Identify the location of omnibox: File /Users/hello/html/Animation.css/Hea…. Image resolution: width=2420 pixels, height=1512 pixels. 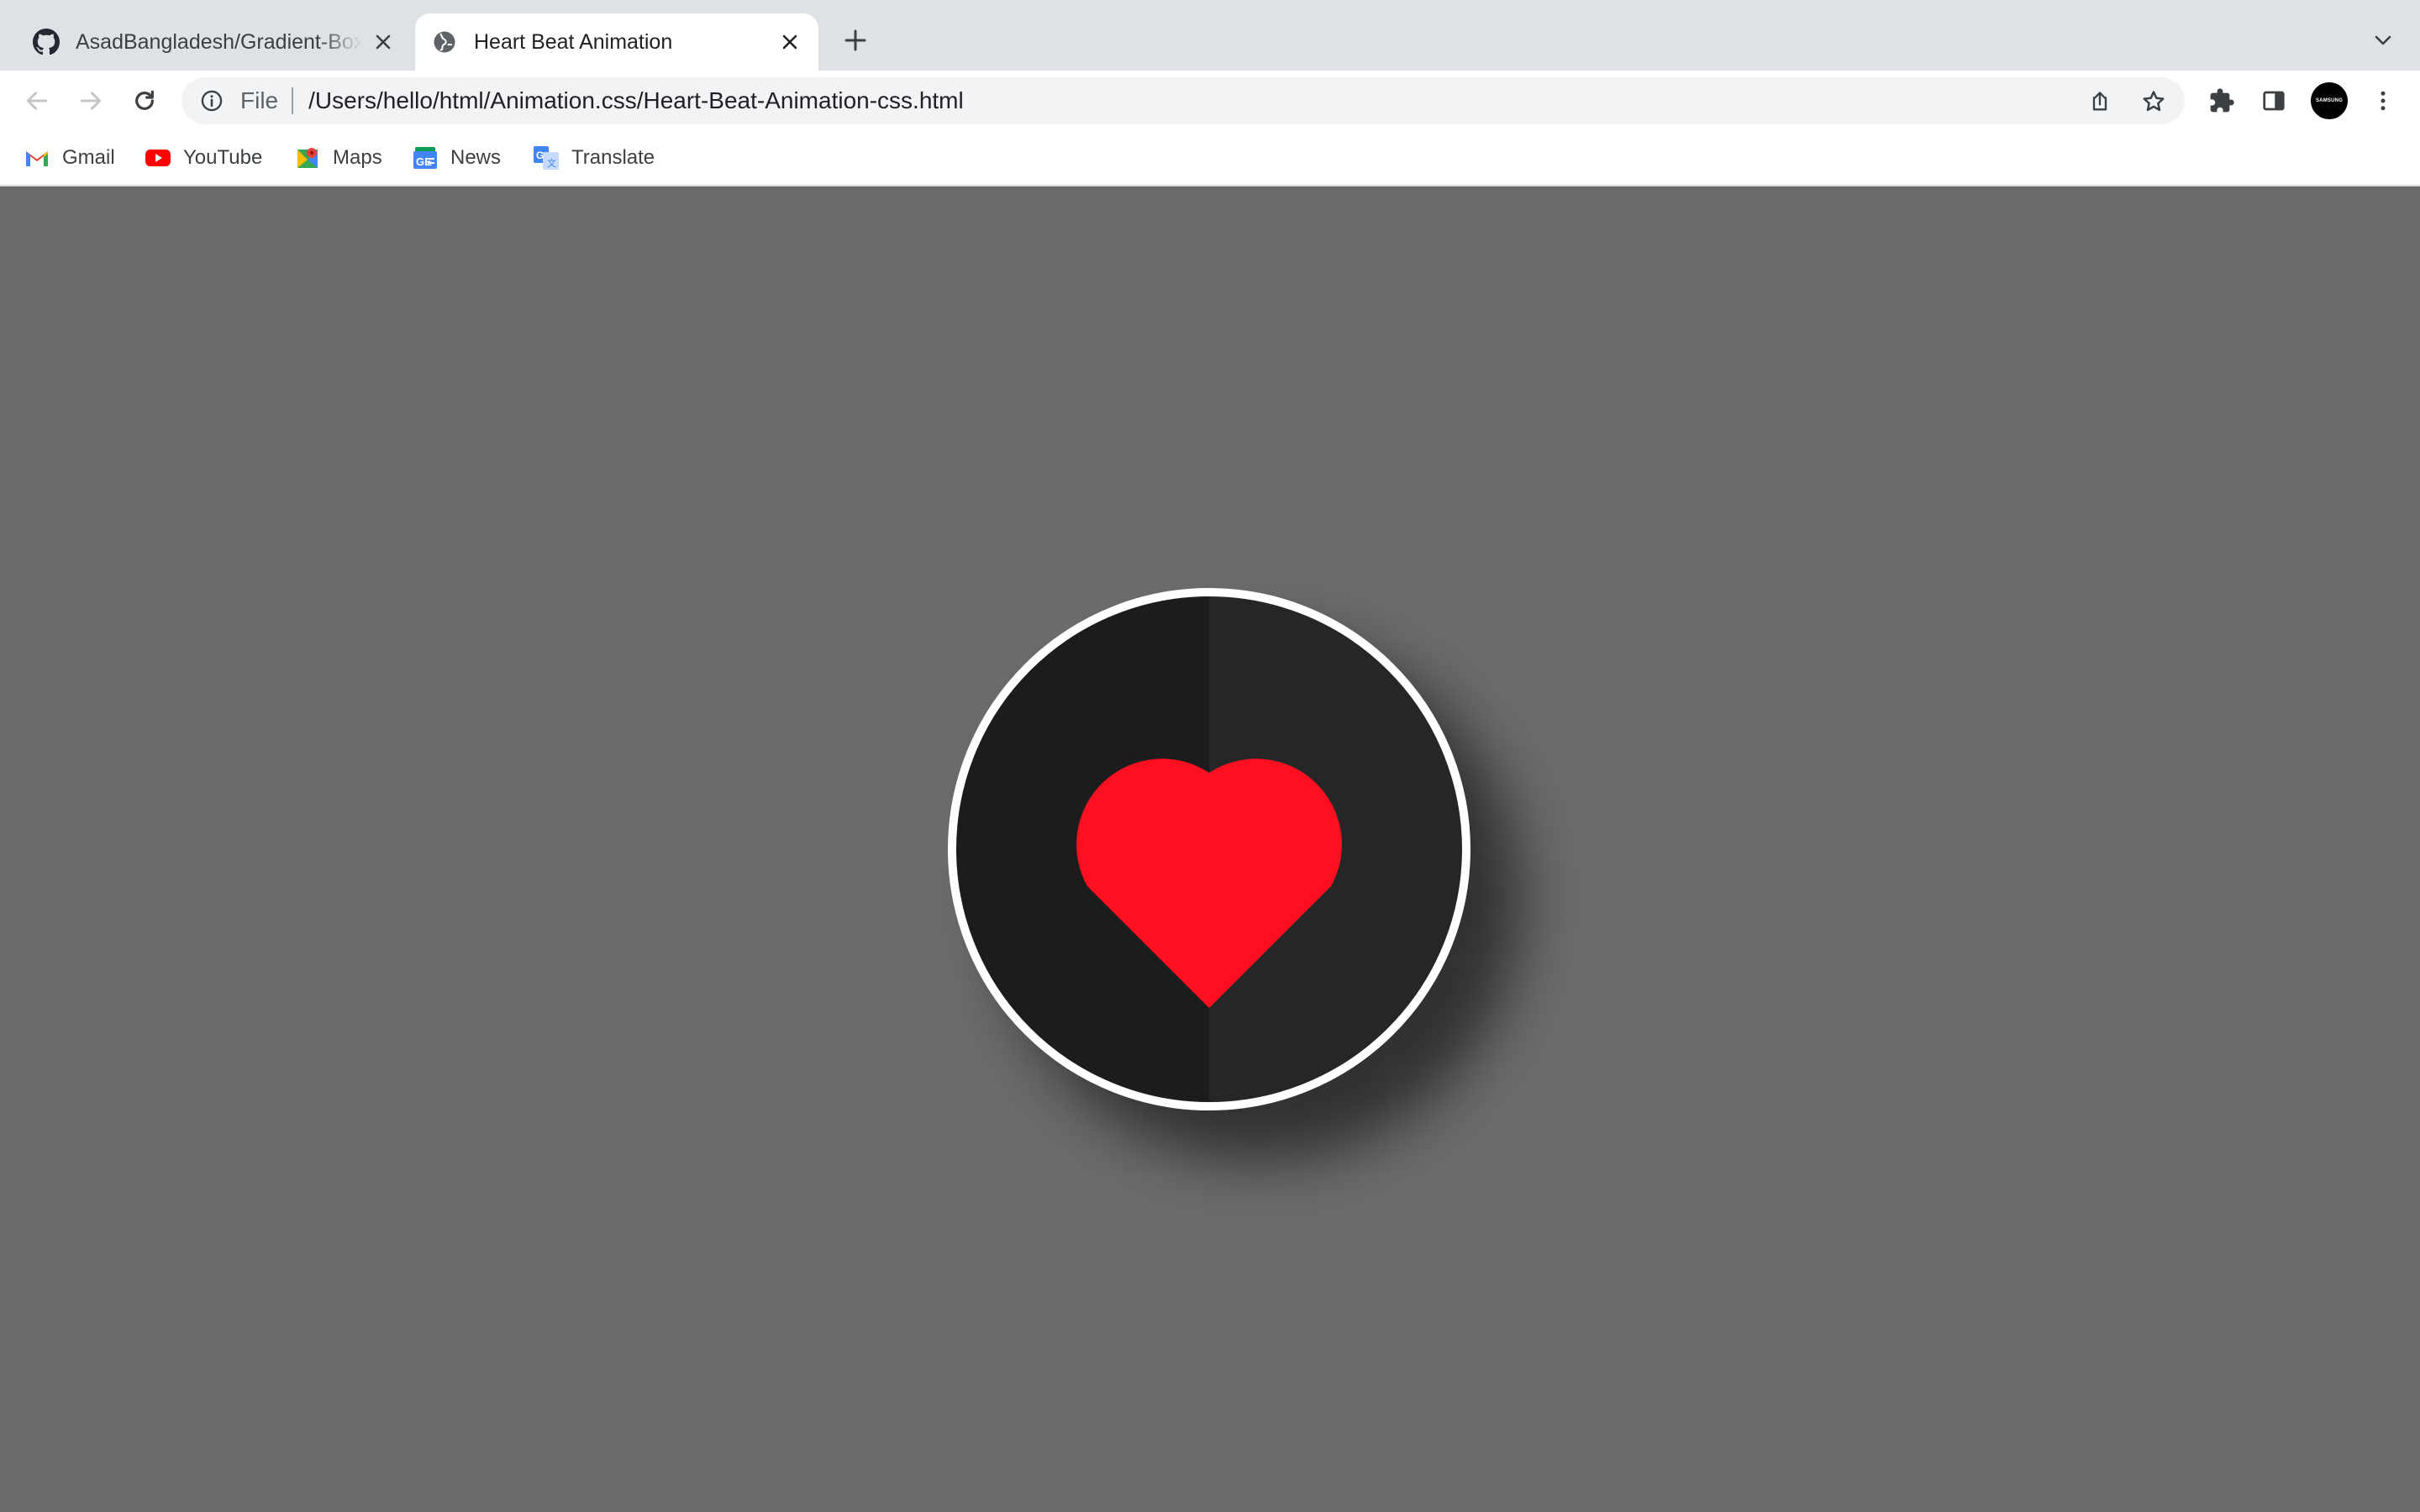
(1183, 100).